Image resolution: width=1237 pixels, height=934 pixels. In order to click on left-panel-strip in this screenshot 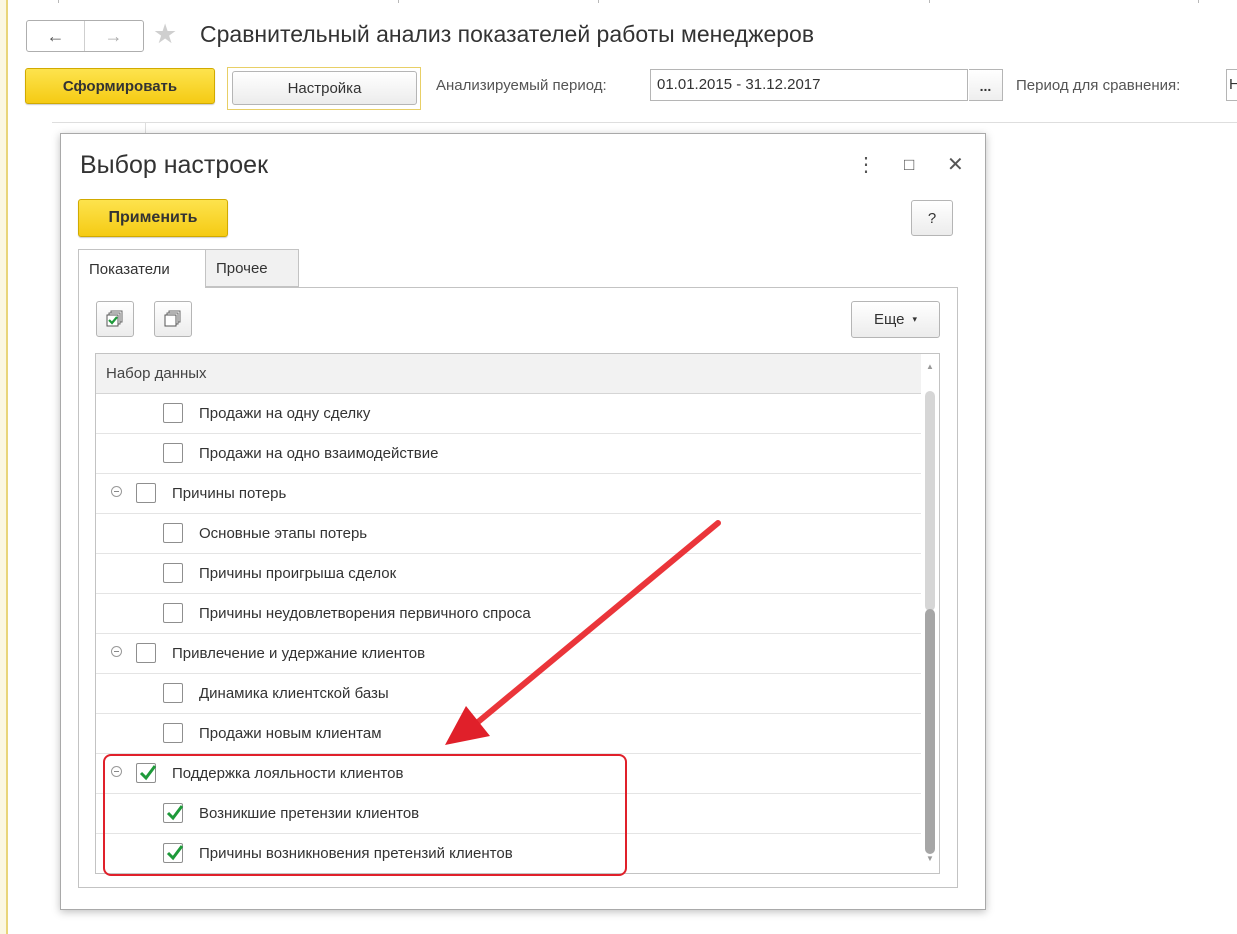, I will do `click(4, 467)`.